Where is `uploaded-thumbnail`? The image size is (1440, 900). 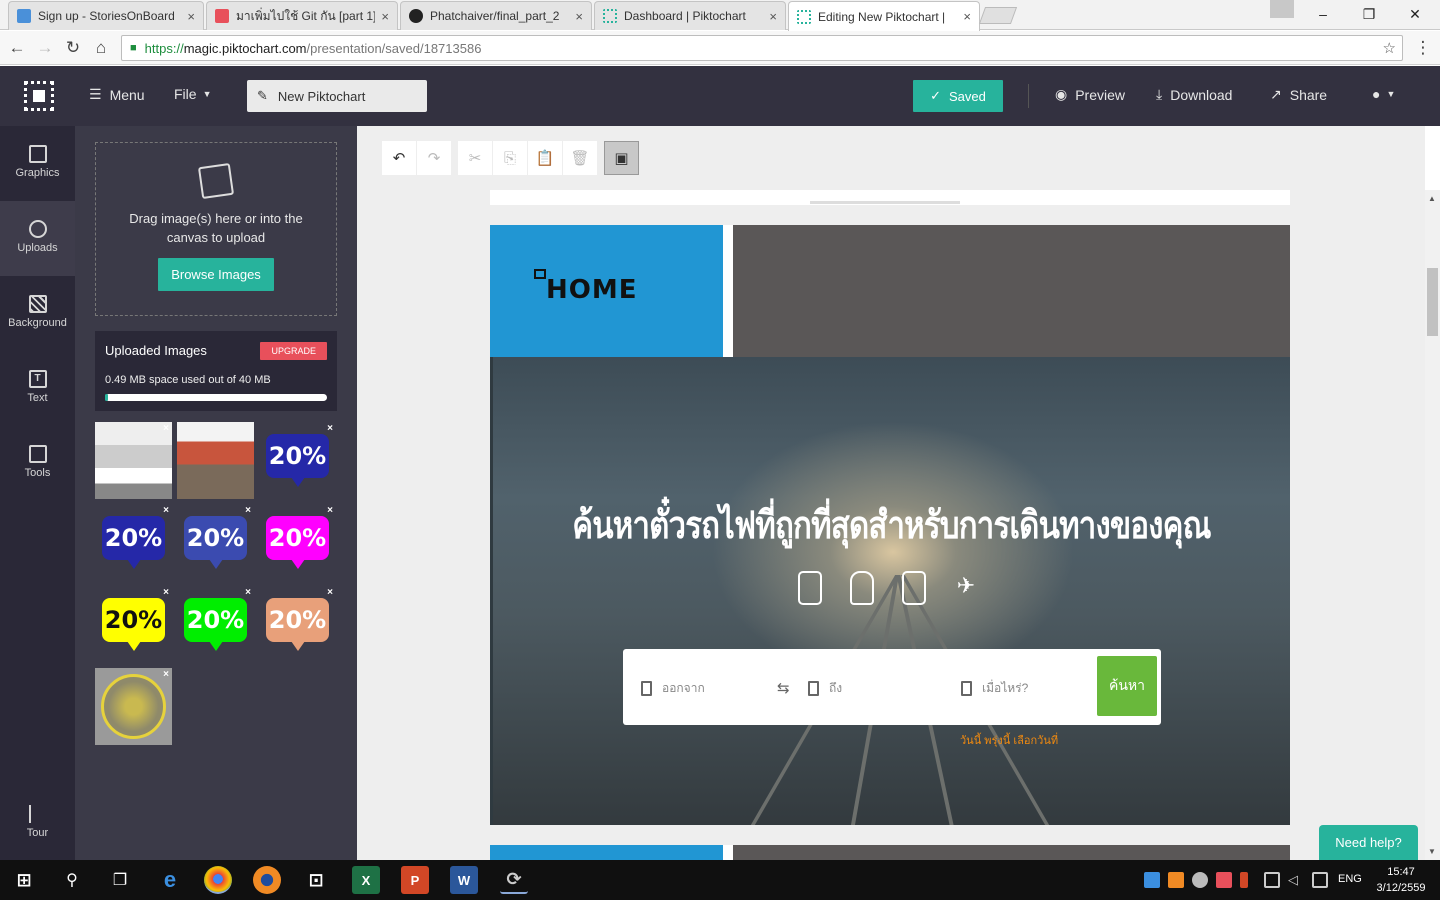
uploaded-thumbnail is located at coordinates (215, 460).